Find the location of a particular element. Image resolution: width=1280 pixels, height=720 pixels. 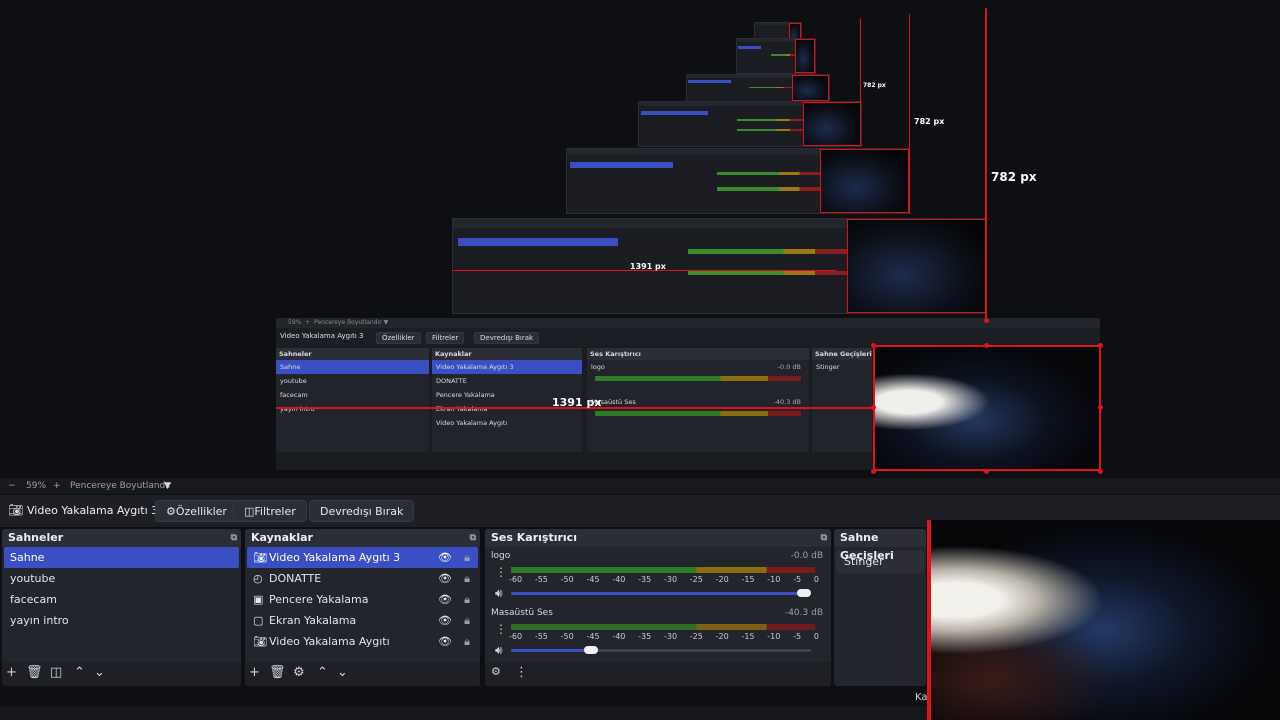

source-label: DONATTE is located at coordinates (295, 578).